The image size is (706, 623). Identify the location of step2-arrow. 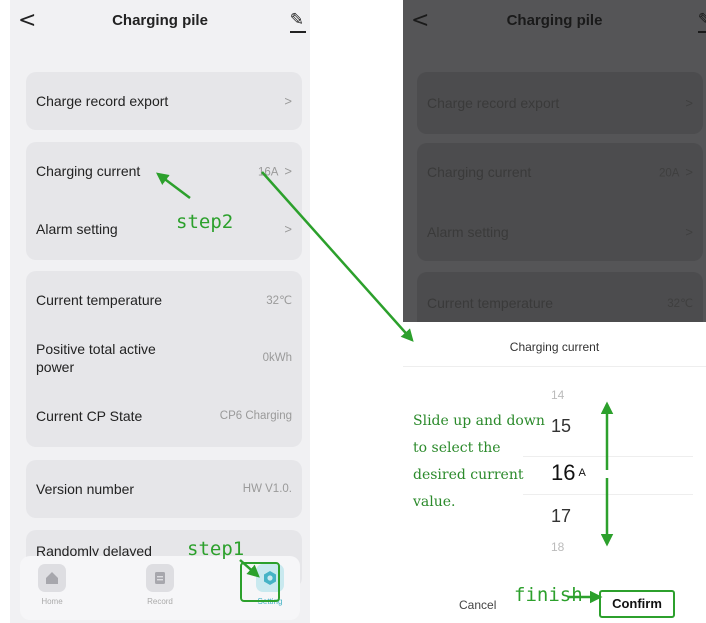
(173, 185).